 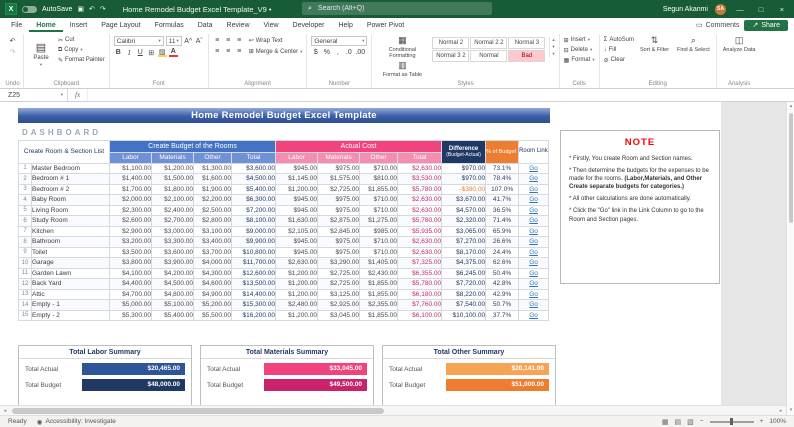 What do you see at coordinates (213, 284) in the screenshot?
I see `budget-other-cell: $4,600.00` at bounding box center [213, 284].